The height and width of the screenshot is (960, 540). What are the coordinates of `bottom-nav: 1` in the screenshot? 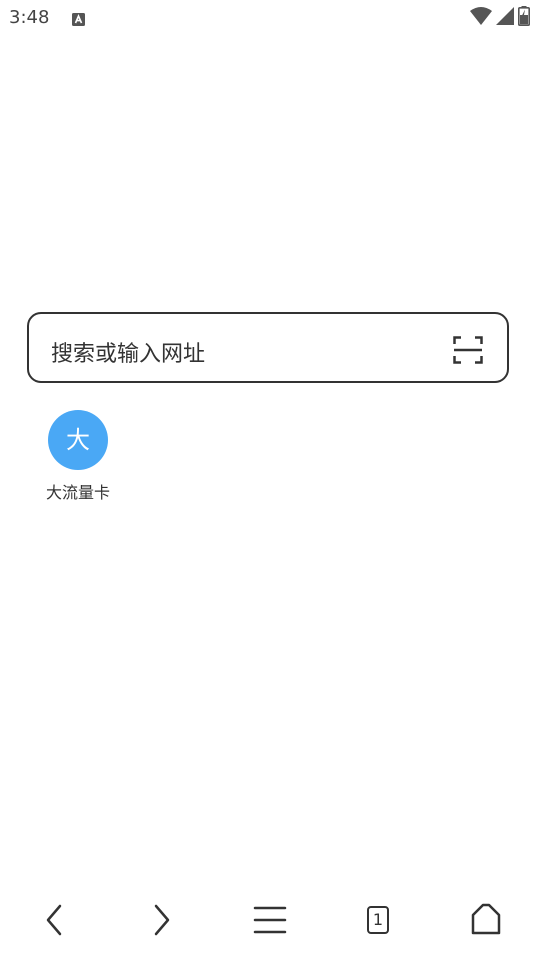 It's located at (270, 920).